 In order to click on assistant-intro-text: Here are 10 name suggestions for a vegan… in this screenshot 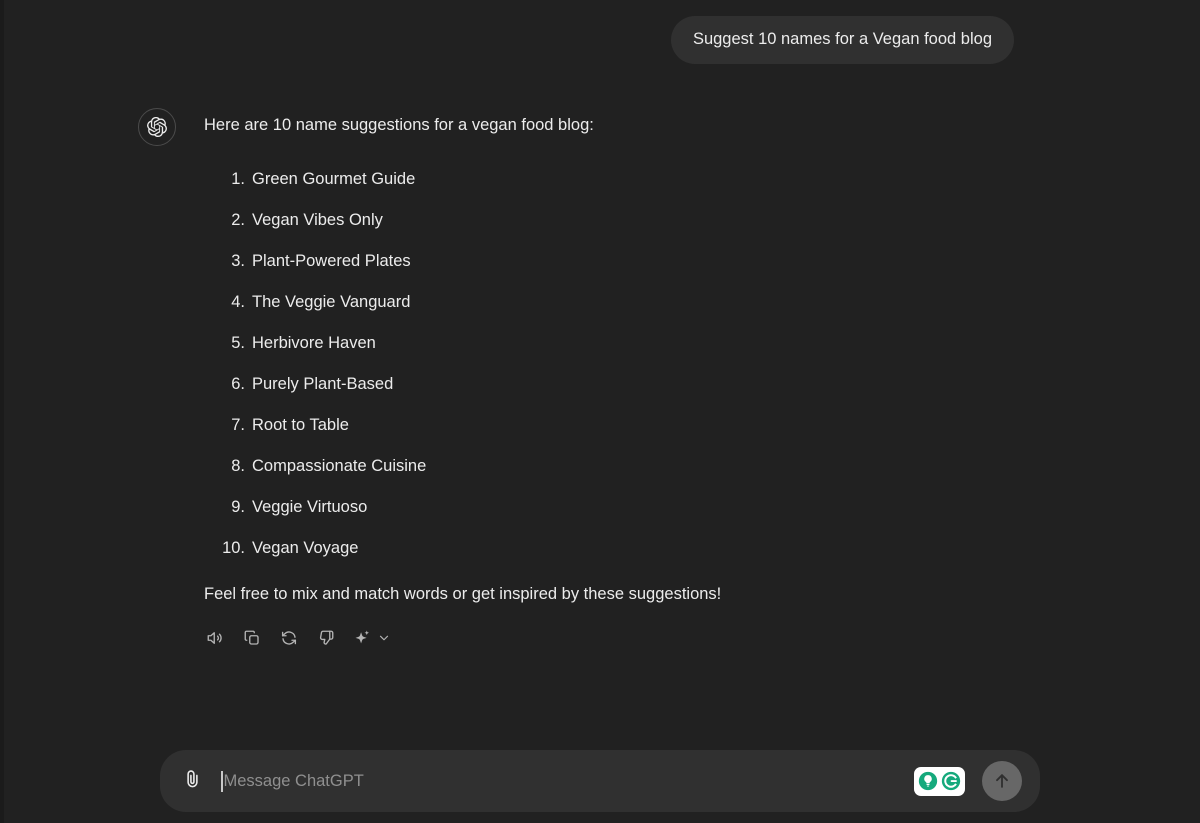, I will do `click(399, 125)`.